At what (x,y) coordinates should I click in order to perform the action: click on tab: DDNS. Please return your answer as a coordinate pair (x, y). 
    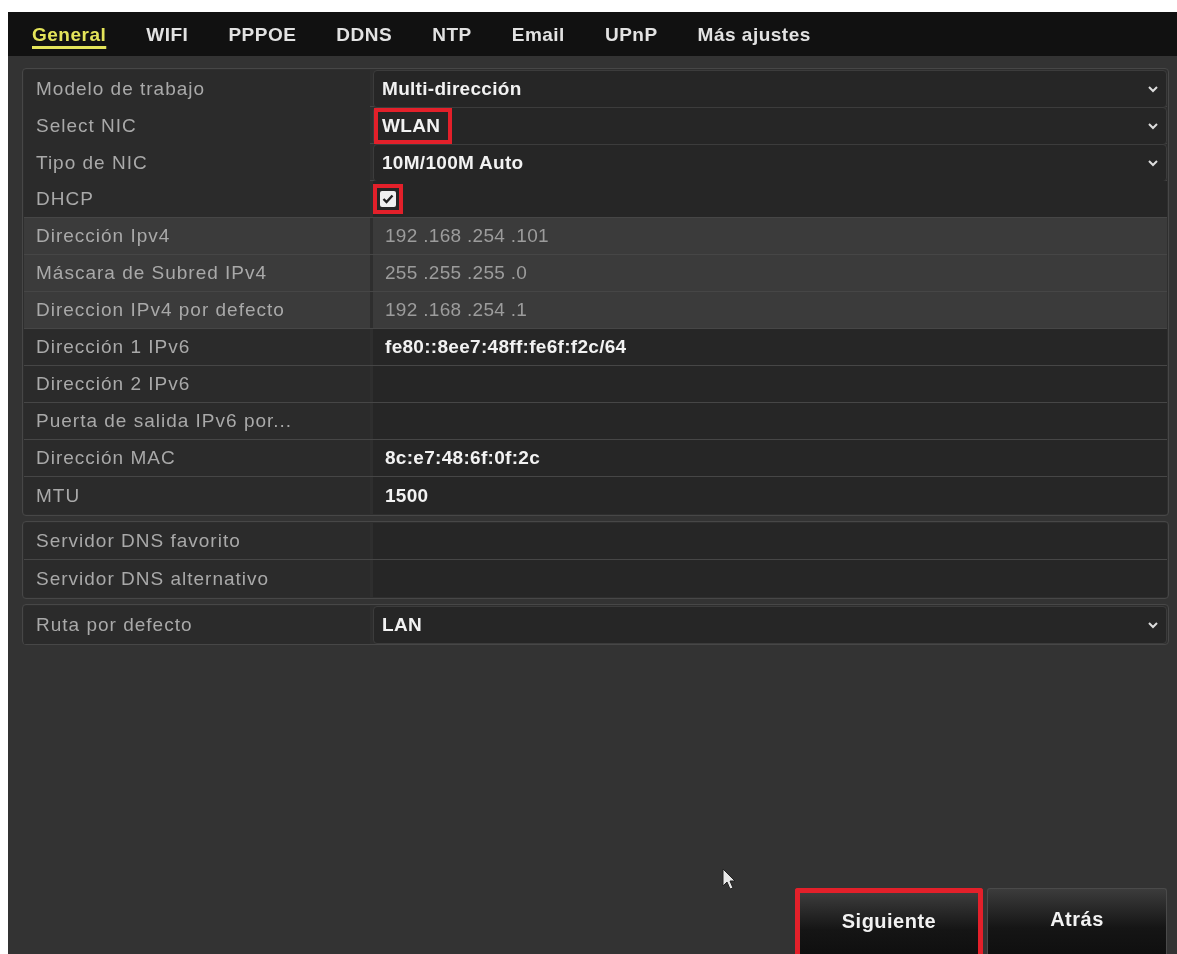
    Looking at the image, I should click on (364, 34).